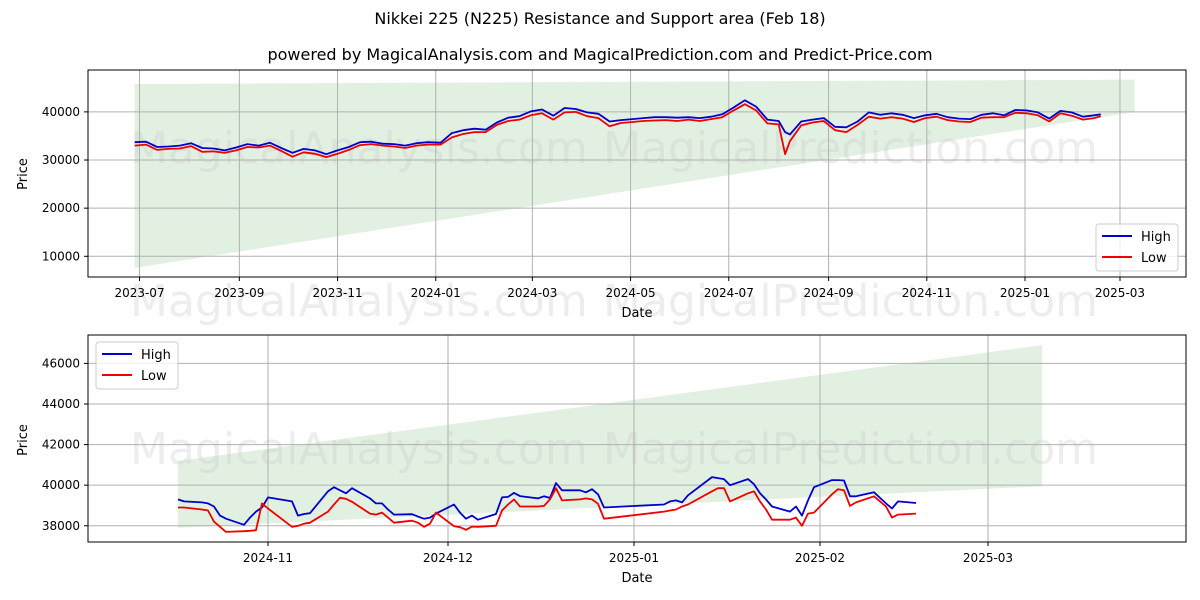 Image resolution: width=1200 pixels, height=600 pixels. What do you see at coordinates (850, 148) in the screenshot?
I see `watermark-magicalprediction: MagicalPrediction.com` at bounding box center [850, 148].